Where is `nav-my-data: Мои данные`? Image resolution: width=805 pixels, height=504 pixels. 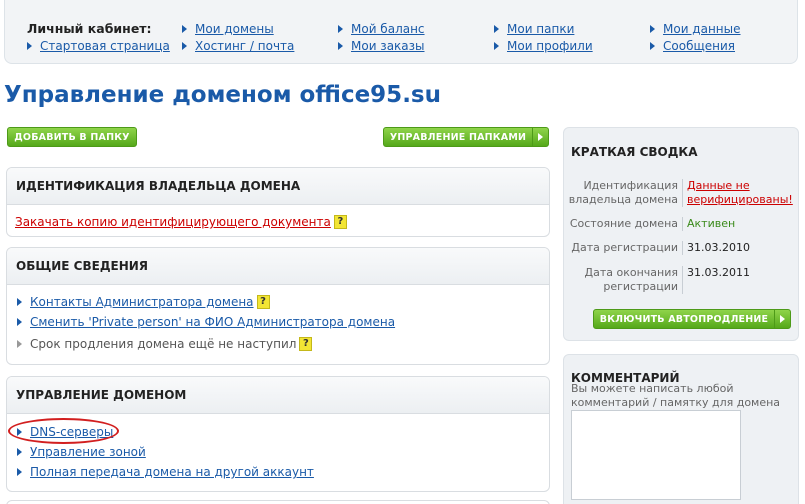 nav-my-data: Мои данные is located at coordinates (695, 29).